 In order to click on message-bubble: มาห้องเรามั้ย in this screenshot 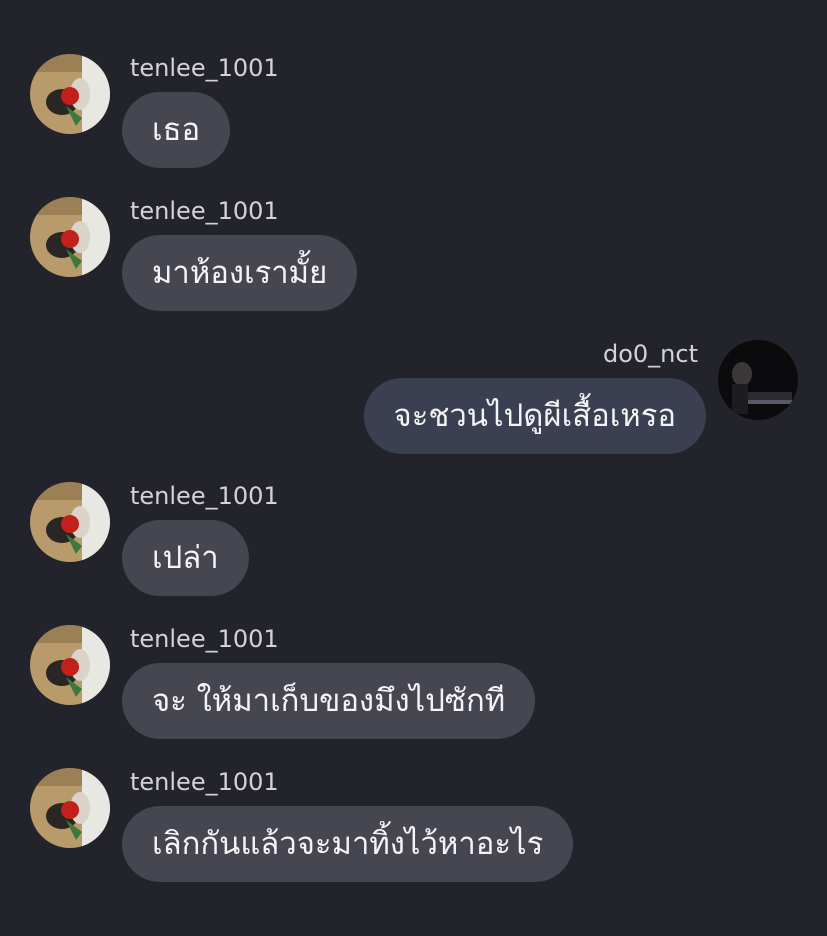, I will do `click(240, 273)`.